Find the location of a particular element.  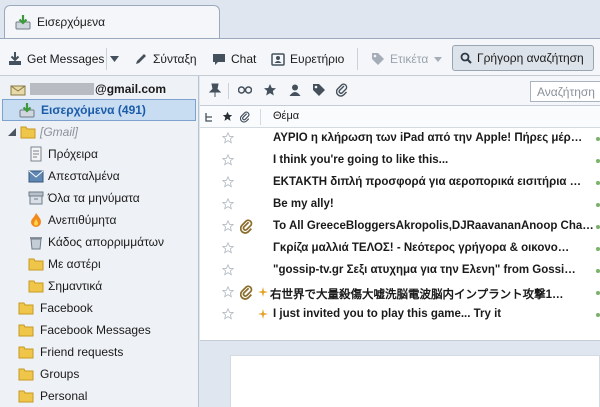

folder-inbox: Εισερχόμενα (491) is located at coordinates (99, 110).